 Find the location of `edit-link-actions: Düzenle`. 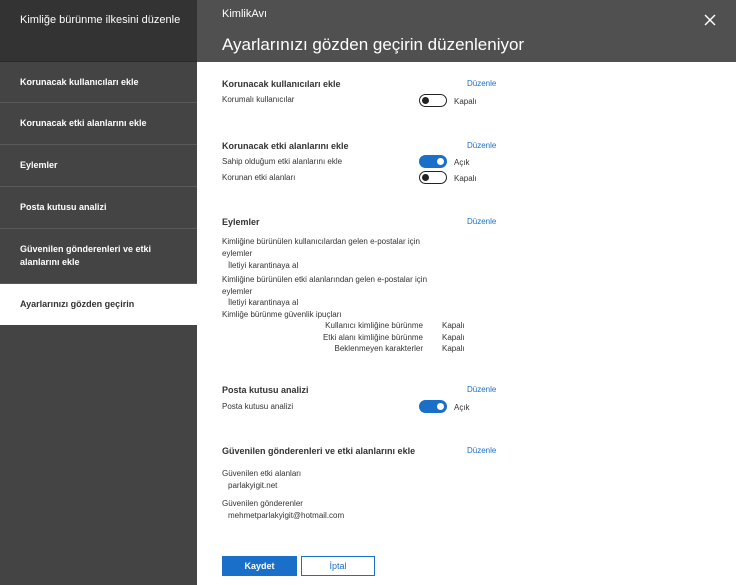

edit-link-actions: Düzenle is located at coordinates (481, 221).